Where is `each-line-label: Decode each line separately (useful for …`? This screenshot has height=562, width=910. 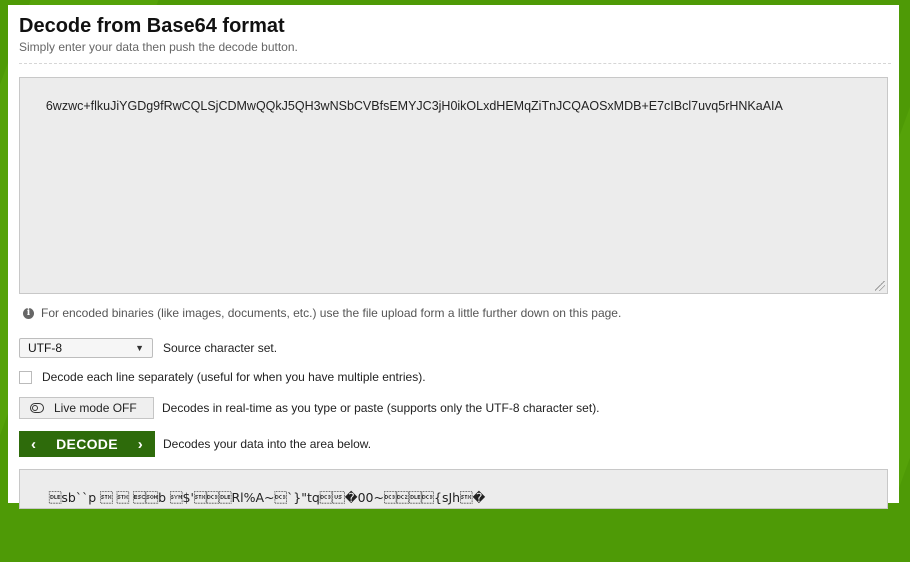 each-line-label: Decode each line separately (useful for … is located at coordinates (234, 377).